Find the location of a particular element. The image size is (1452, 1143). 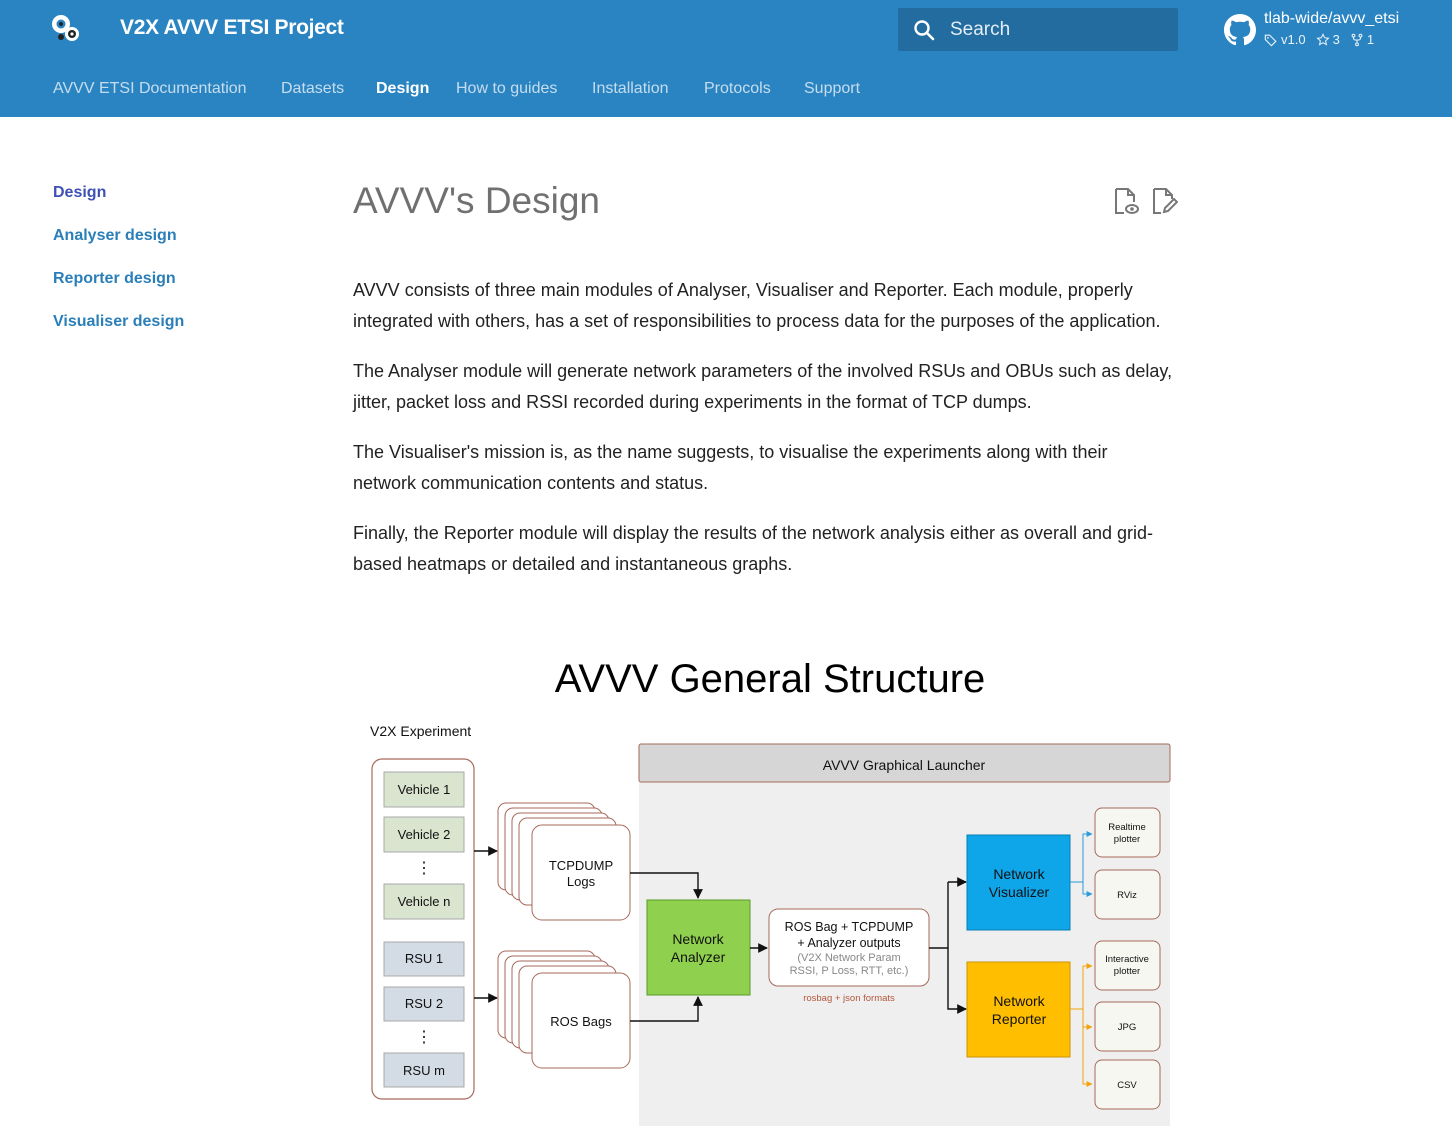

network-visualizer-box is located at coordinates (1018, 882).